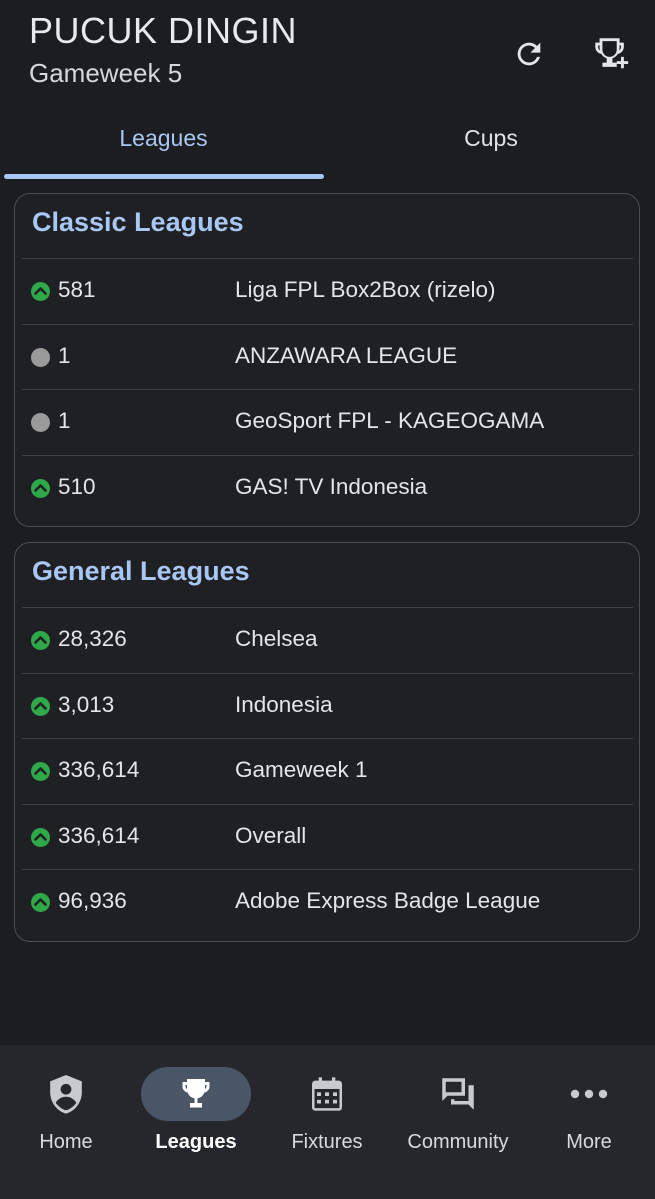 The height and width of the screenshot is (1199, 655). I want to click on refresh-button, so click(529, 54).